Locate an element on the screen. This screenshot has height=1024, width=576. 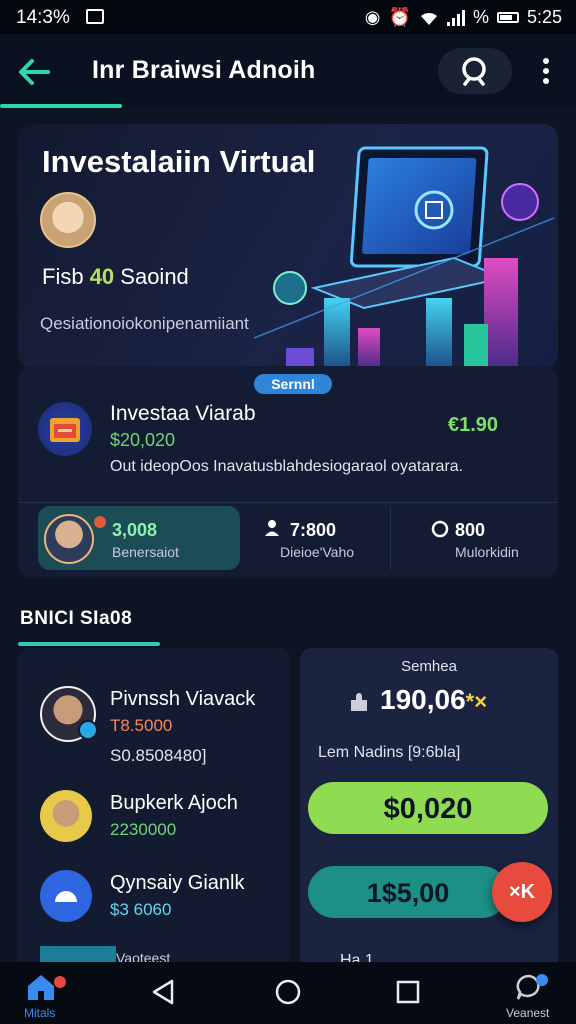
status-clock-right: 5:25 is located at coordinates (544, 17).